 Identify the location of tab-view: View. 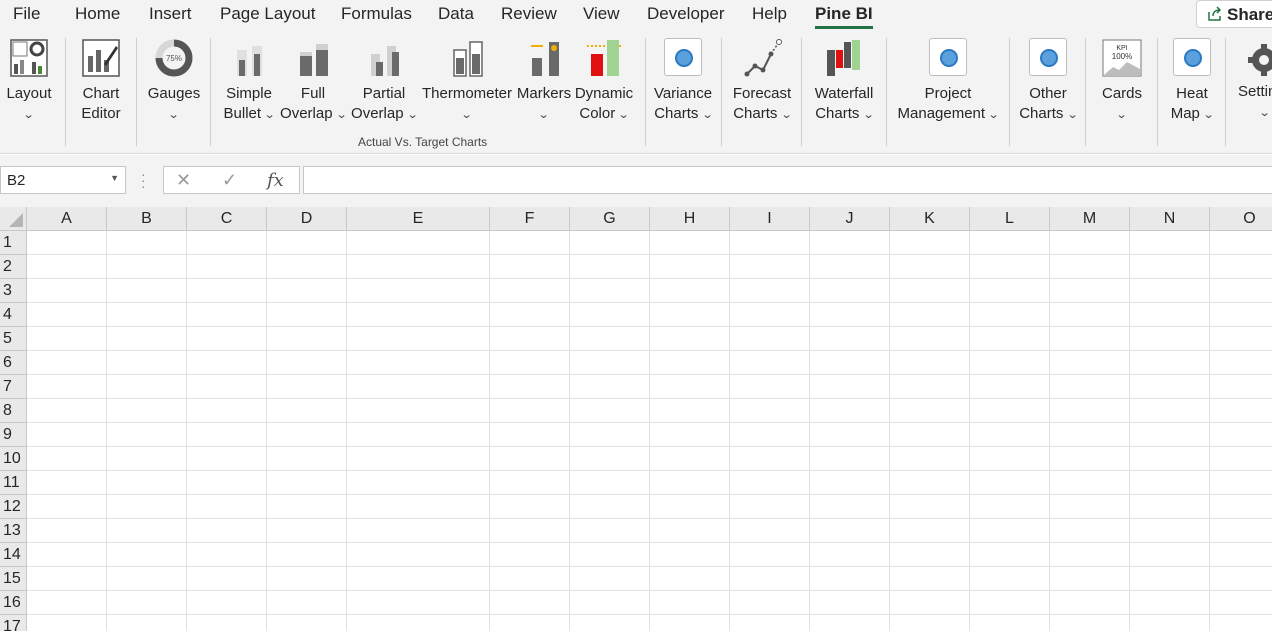
(601, 14).